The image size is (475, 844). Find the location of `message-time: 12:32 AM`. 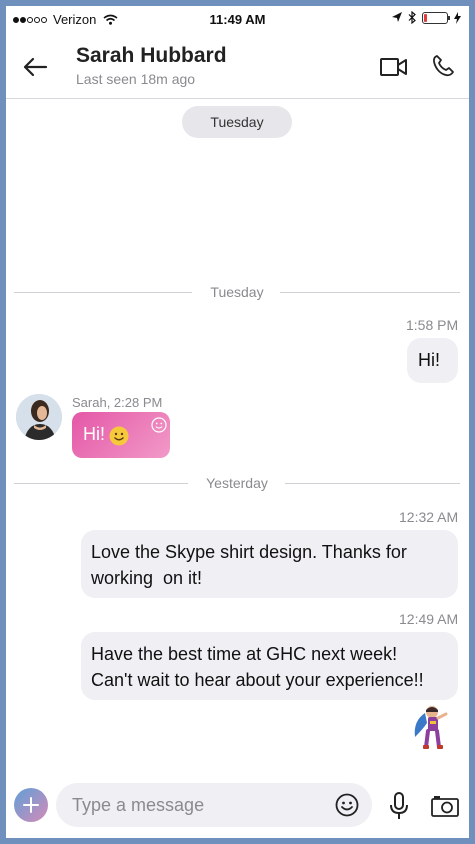

message-time: 12:32 AM is located at coordinates (429, 517).